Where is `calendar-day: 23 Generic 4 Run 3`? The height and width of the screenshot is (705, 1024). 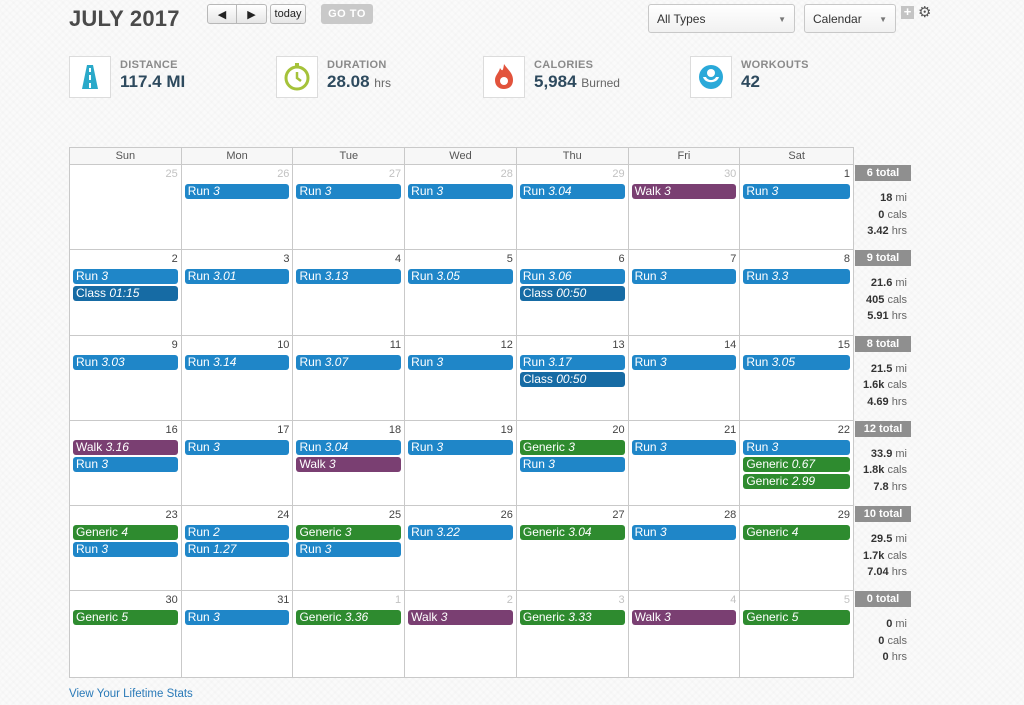 calendar-day: 23 Generic 4 Run 3 is located at coordinates (126, 548).